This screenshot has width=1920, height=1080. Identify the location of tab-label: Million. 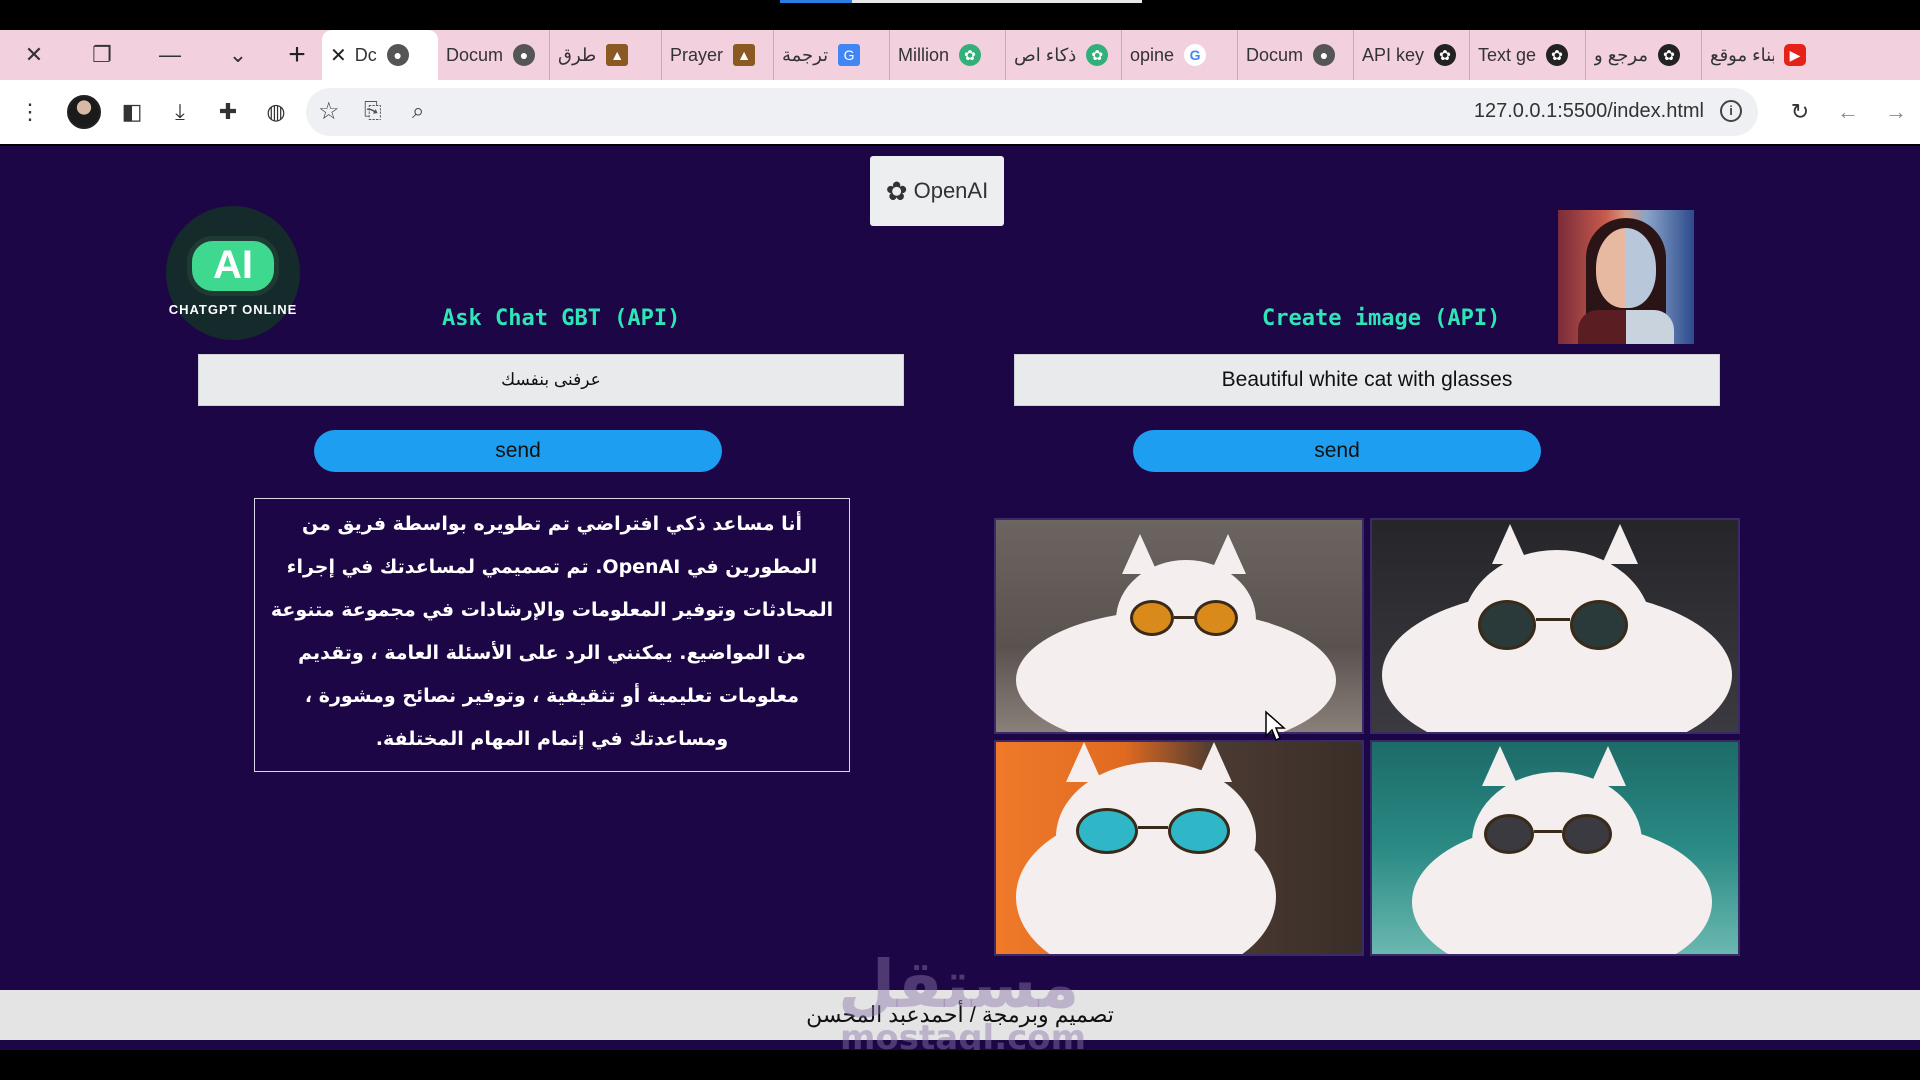
(924, 54).